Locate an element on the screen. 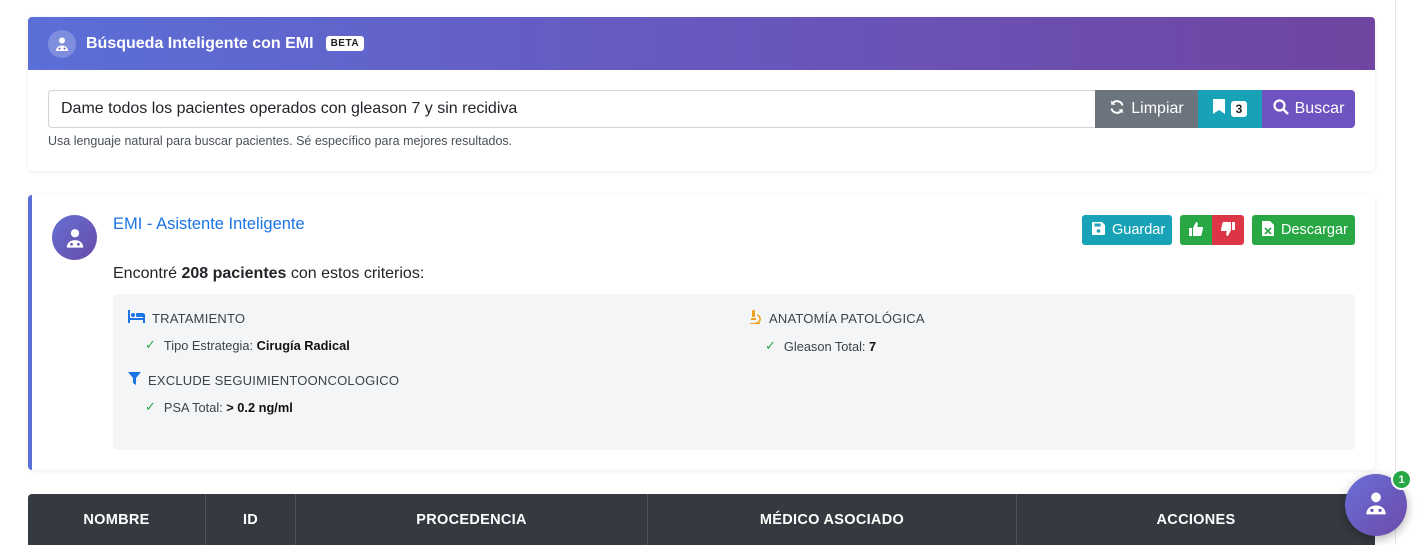  search-bar: Limpiar 3 Buscar is located at coordinates (701, 109).